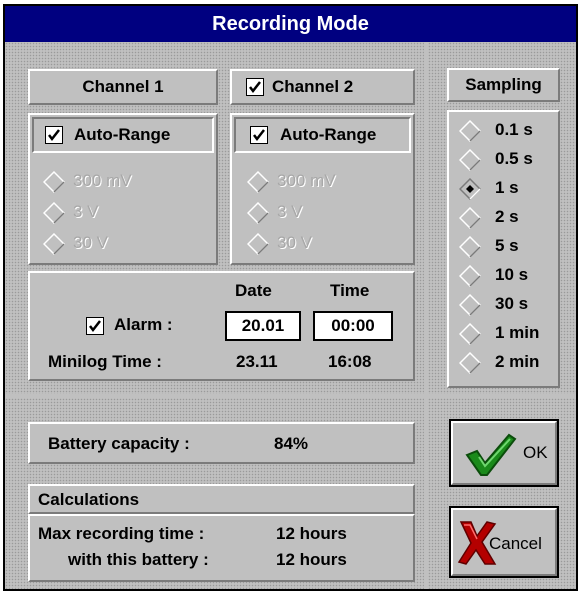 Image resolution: width=584 pixels, height=595 pixels. I want to click on channel2-panel: Auto-Range 300 mV 3 V 30 V, so click(322, 189).